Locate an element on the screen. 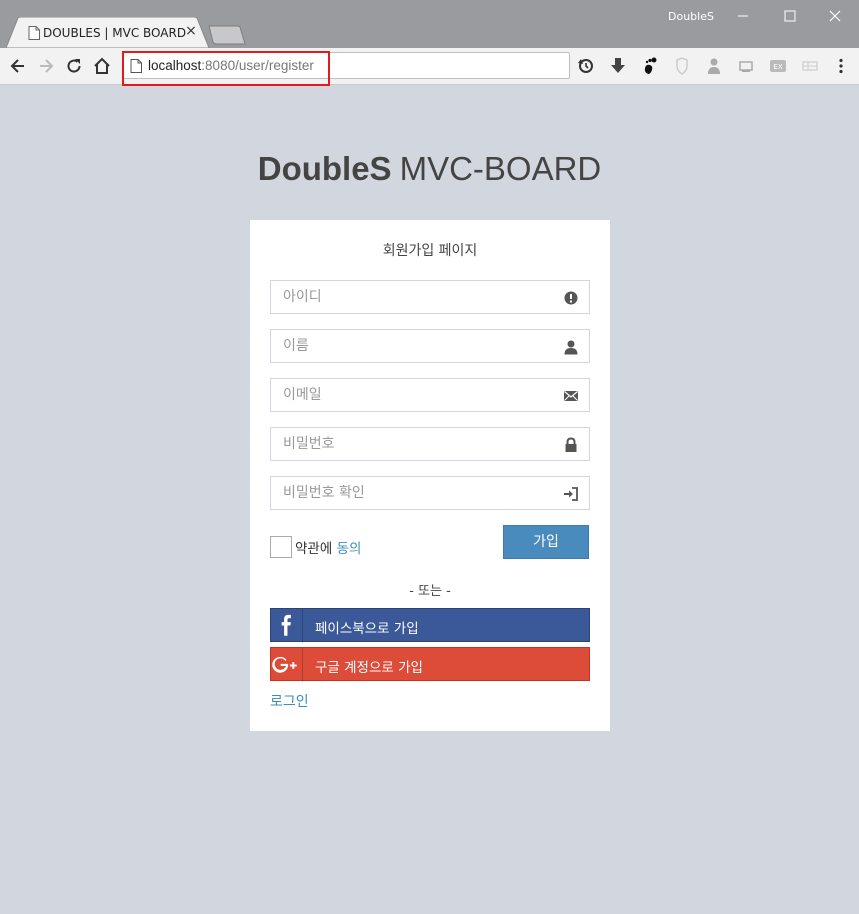 The height and width of the screenshot is (914, 859). password-confirm-input is located at coordinates (430, 493).